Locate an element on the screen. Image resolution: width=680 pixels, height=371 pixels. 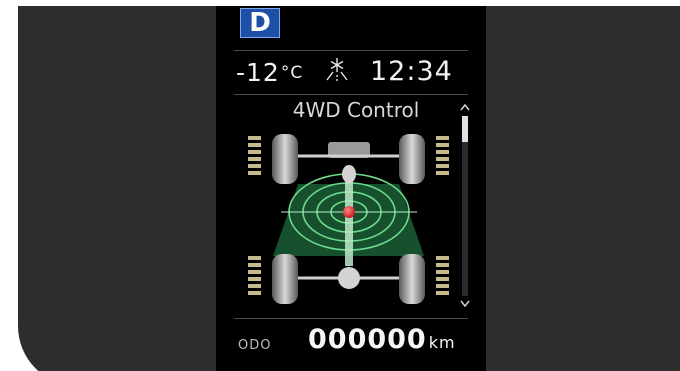
snowflake-road-icon is located at coordinates (337, 69).